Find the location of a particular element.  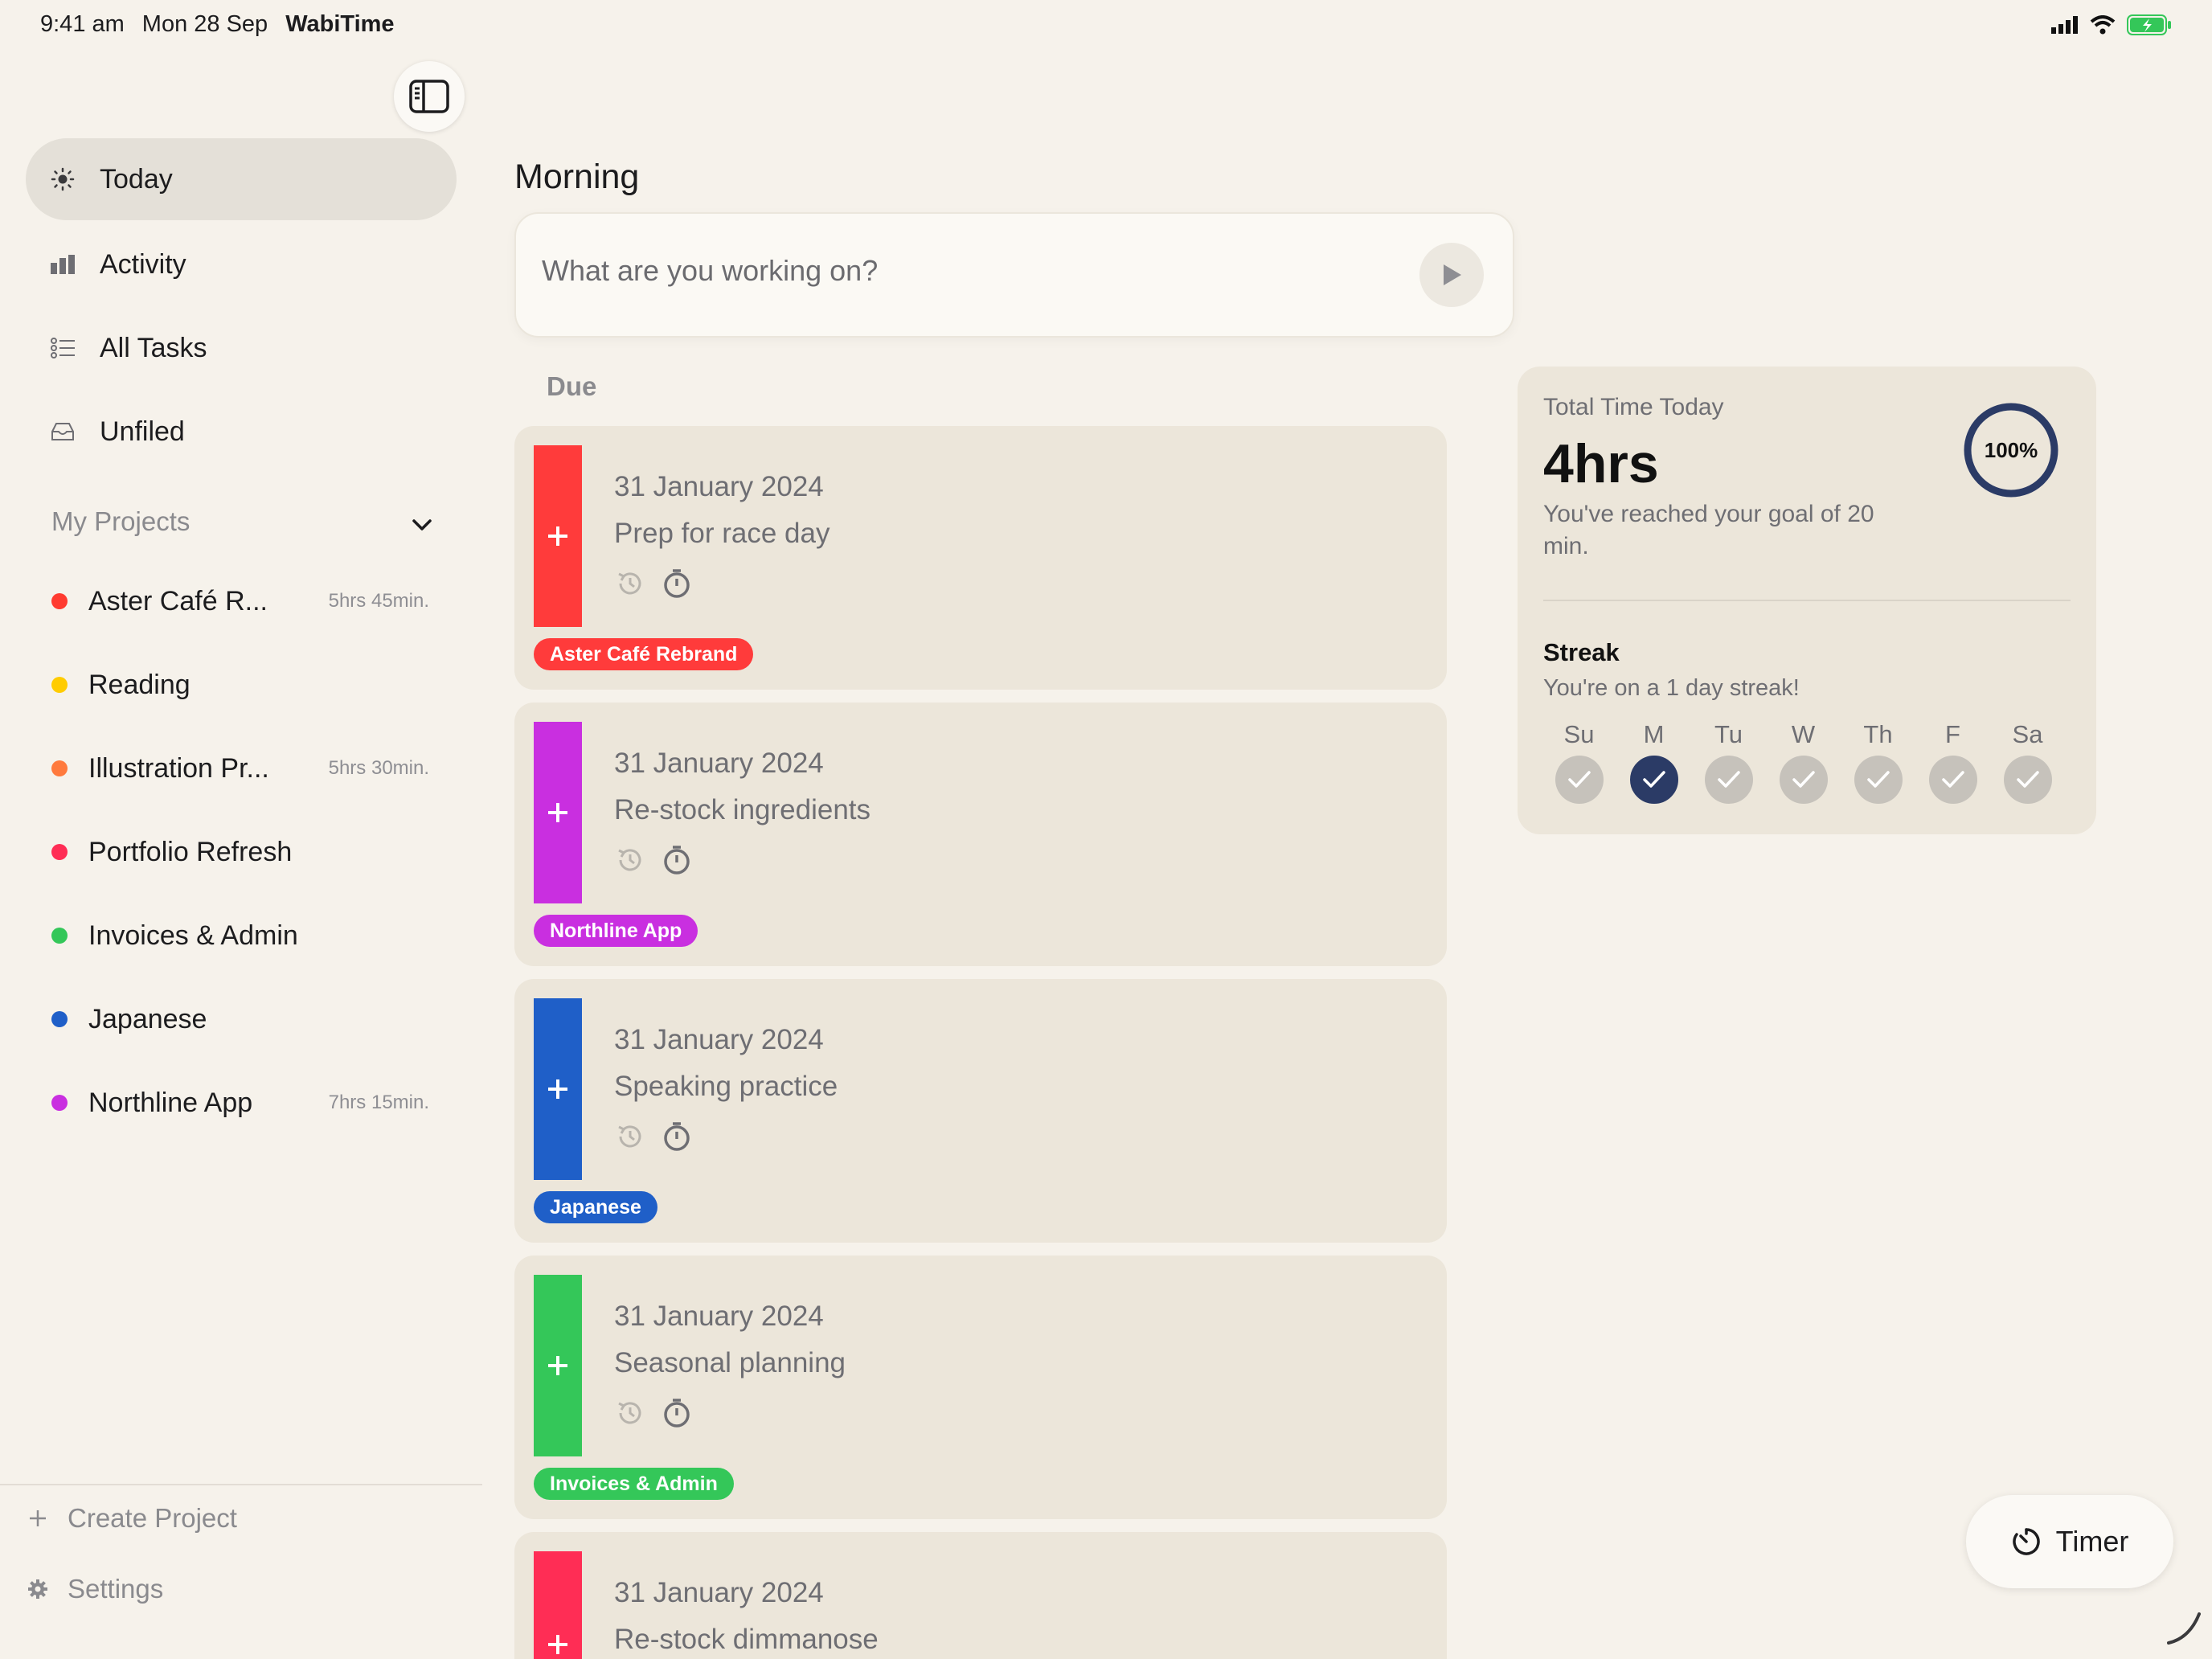

streak-day: W is located at coordinates (1803, 762).